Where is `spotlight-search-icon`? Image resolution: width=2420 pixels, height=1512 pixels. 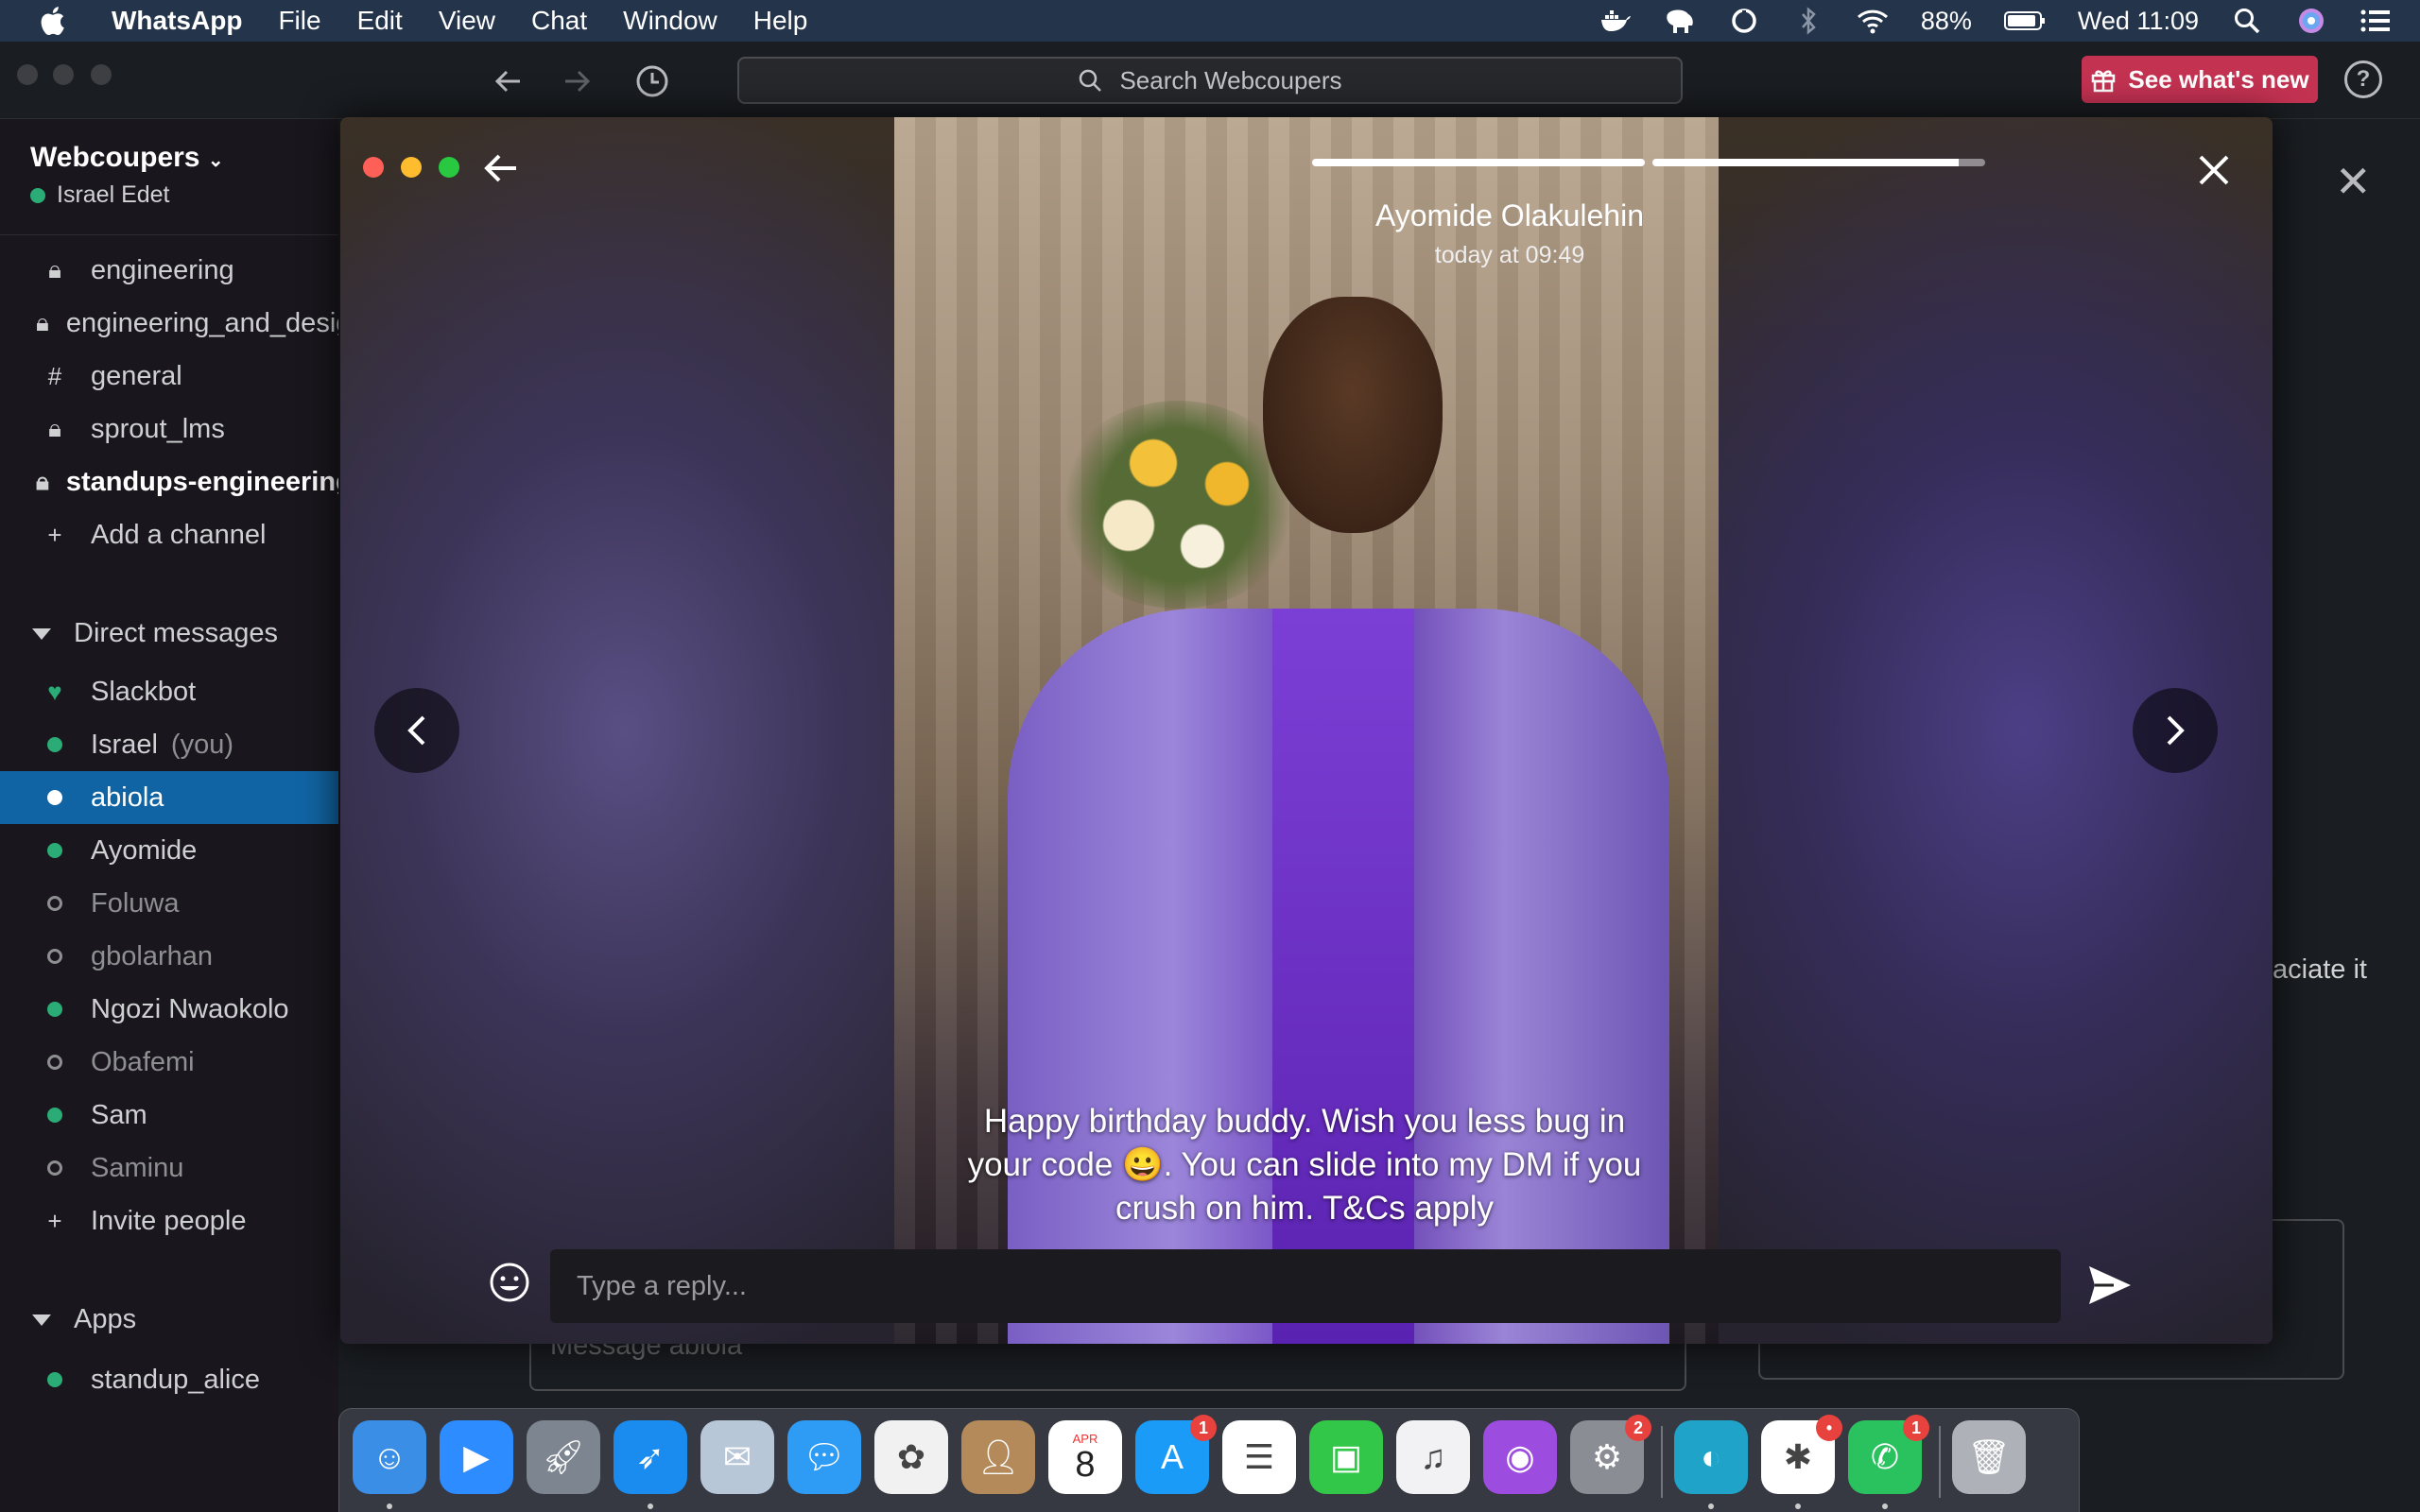 spotlight-search-icon is located at coordinates (2247, 21).